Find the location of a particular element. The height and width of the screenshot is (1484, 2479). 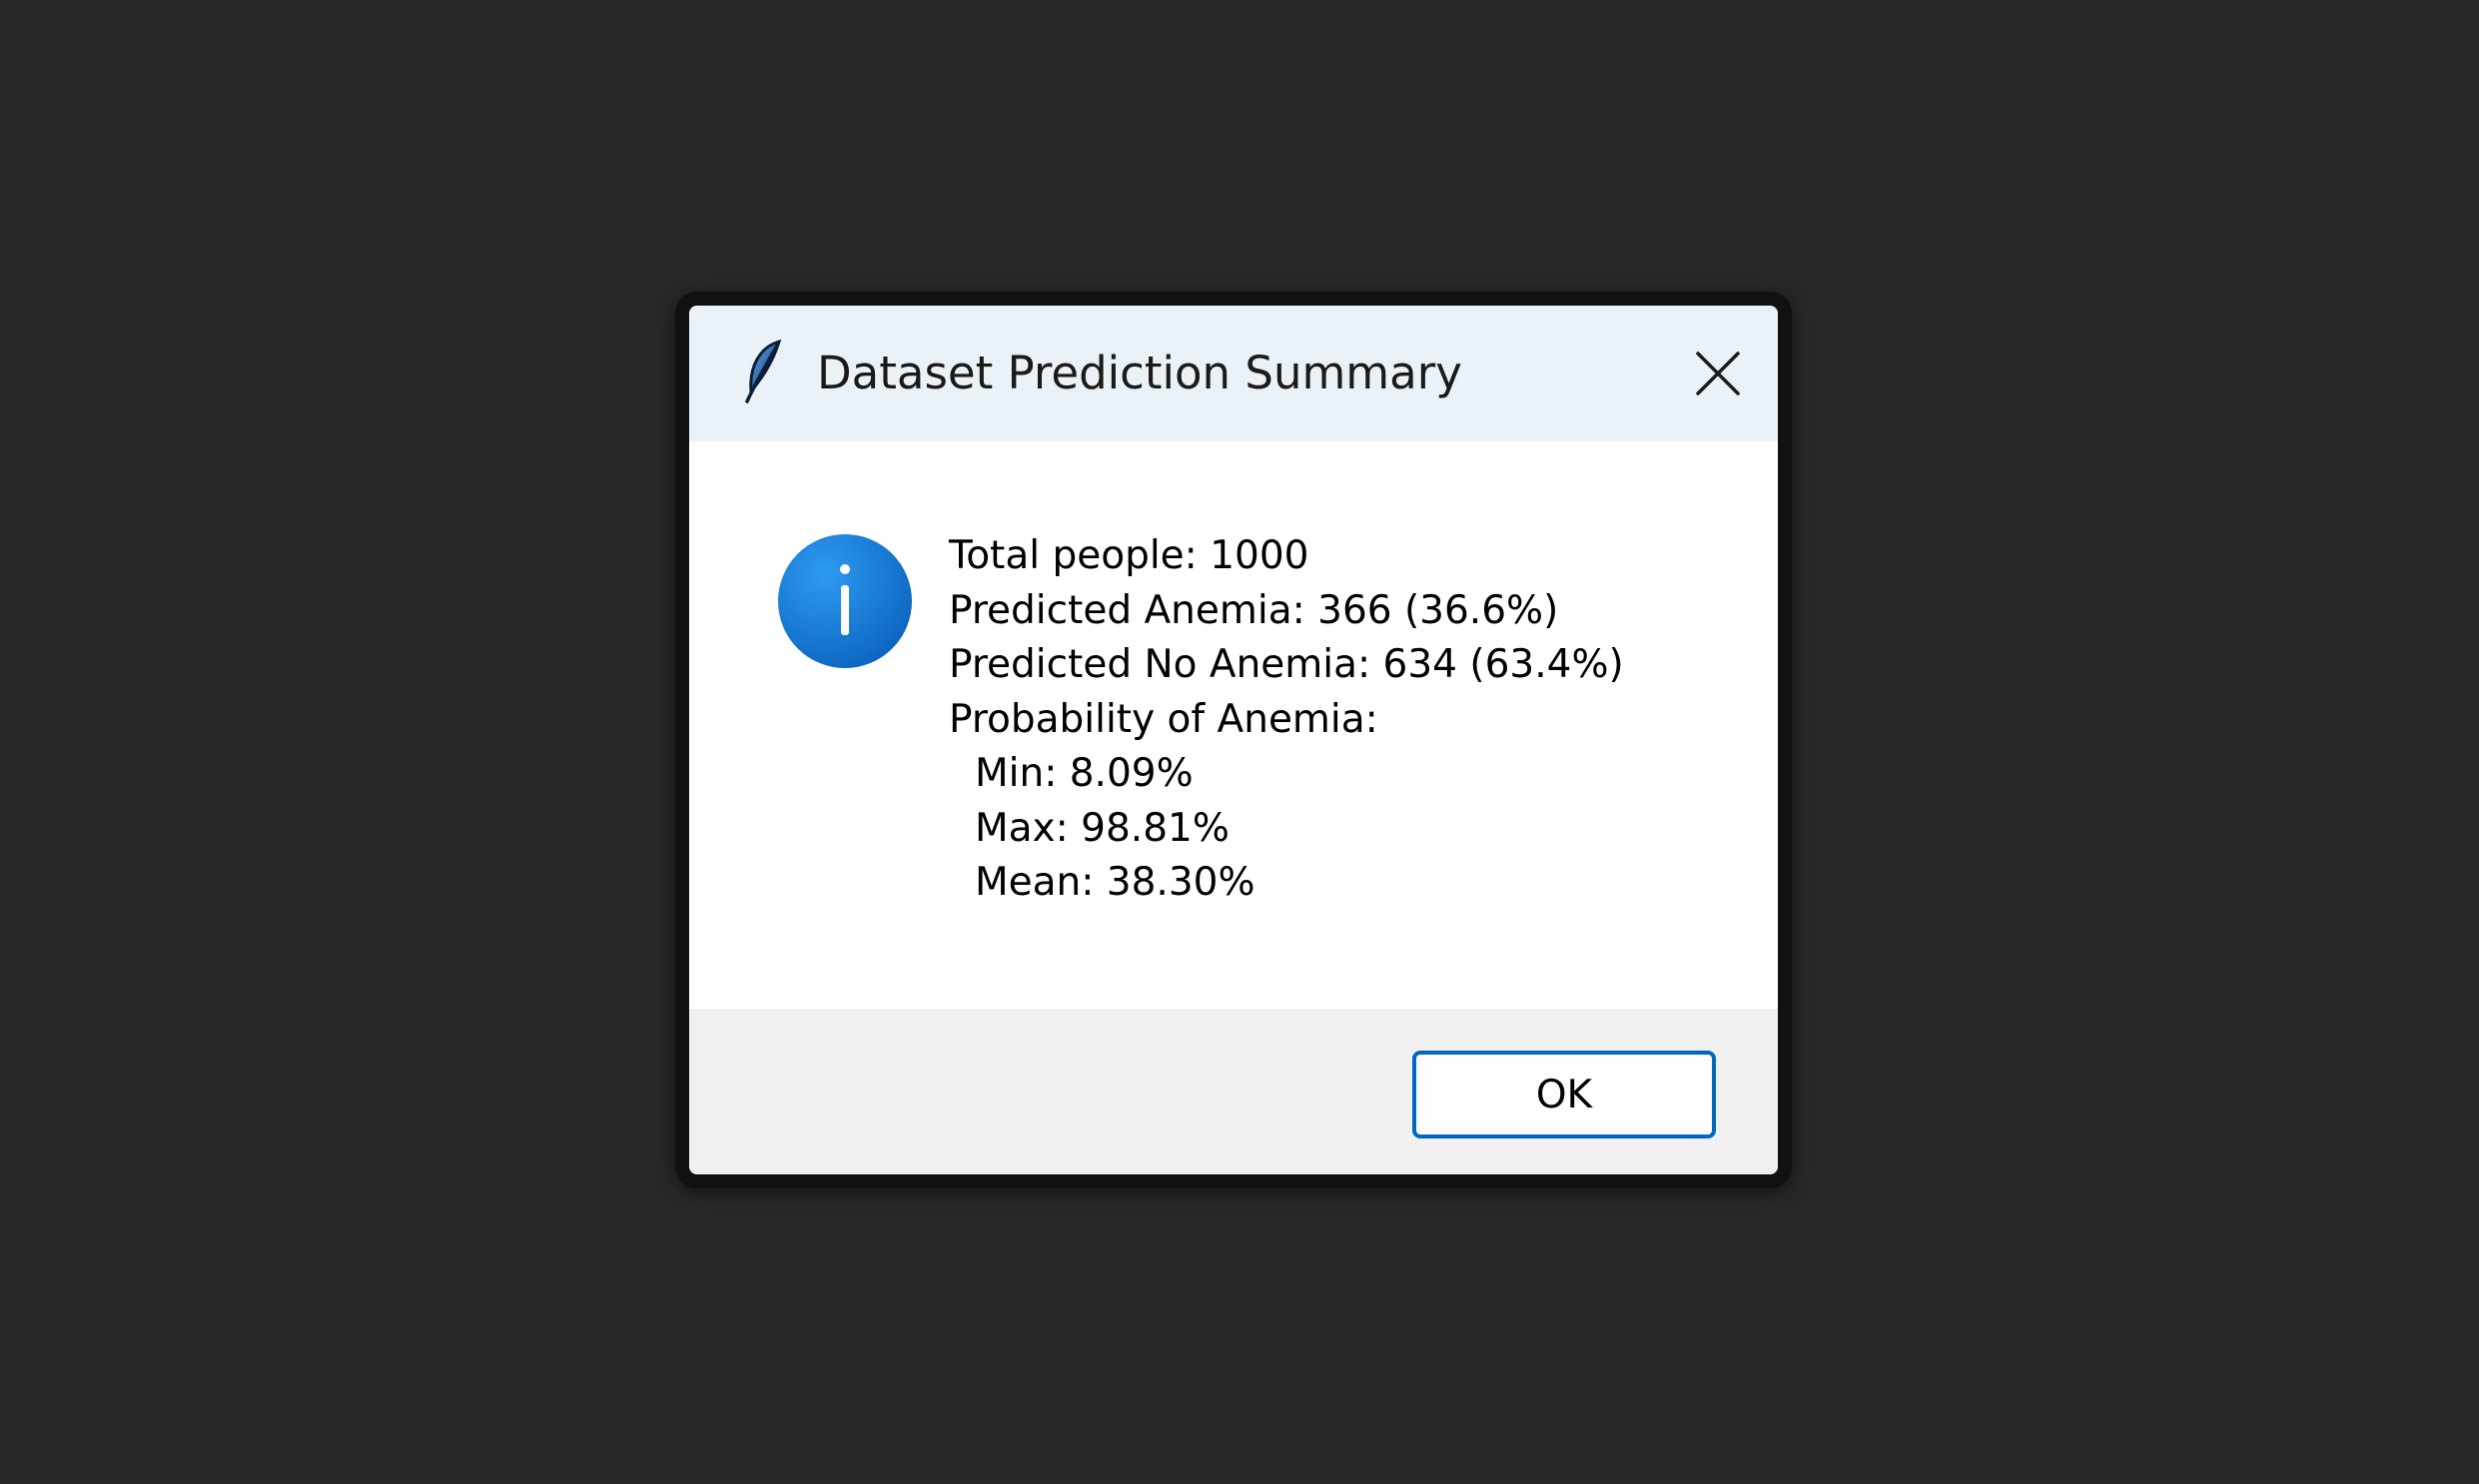

button-bar: OK is located at coordinates (1233, 1092).